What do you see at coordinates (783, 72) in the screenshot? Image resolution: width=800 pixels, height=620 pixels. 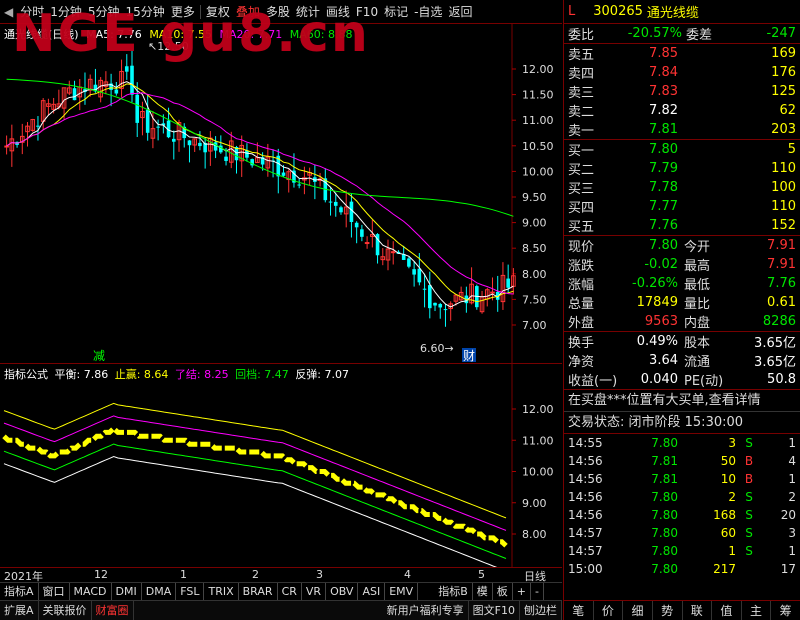 I see `ask-volume: 176` at bounding box center [783, 72].